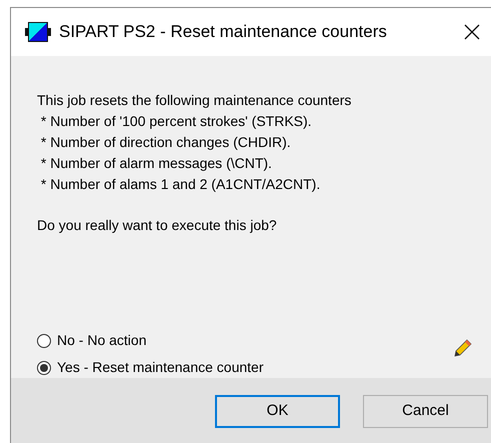 This screenshot has height=443, width=491. I want to click on radio-option: Yes - Reset maintenance counter, so click(257, 367).